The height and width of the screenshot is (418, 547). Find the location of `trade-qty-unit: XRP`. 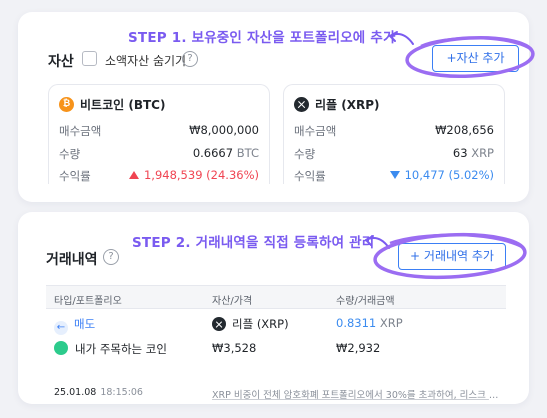

trade-qty-unit: XRP is located at coordinates (391, 323).